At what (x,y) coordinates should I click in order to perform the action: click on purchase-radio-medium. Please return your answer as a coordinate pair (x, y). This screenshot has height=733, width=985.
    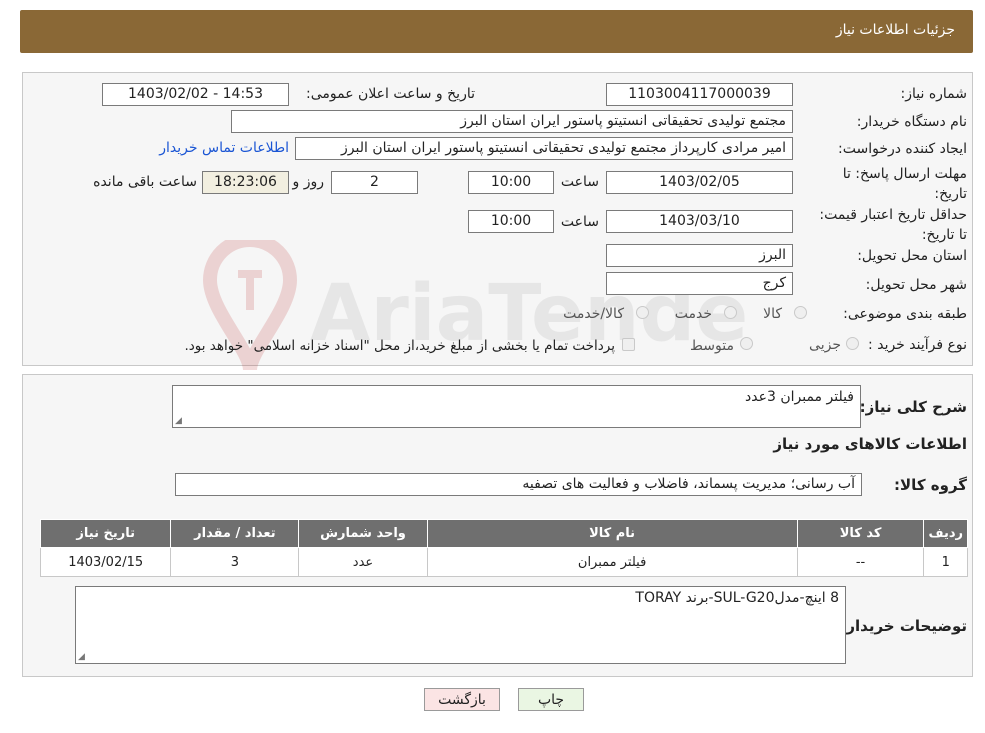
    Looking at the image, I should click on (746, 343).